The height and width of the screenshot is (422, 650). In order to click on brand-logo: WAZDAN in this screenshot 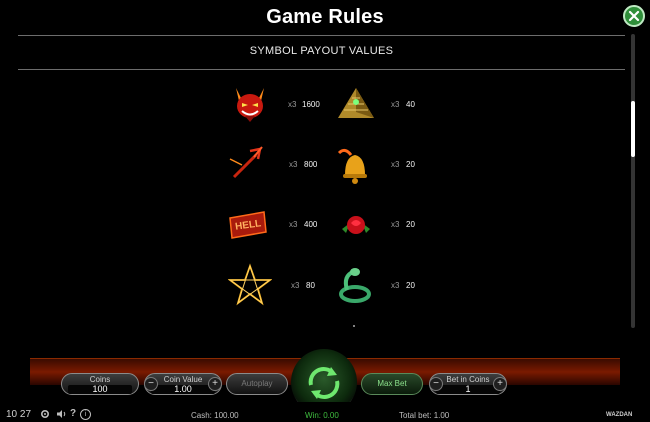, I will do `click(619, 415)`.